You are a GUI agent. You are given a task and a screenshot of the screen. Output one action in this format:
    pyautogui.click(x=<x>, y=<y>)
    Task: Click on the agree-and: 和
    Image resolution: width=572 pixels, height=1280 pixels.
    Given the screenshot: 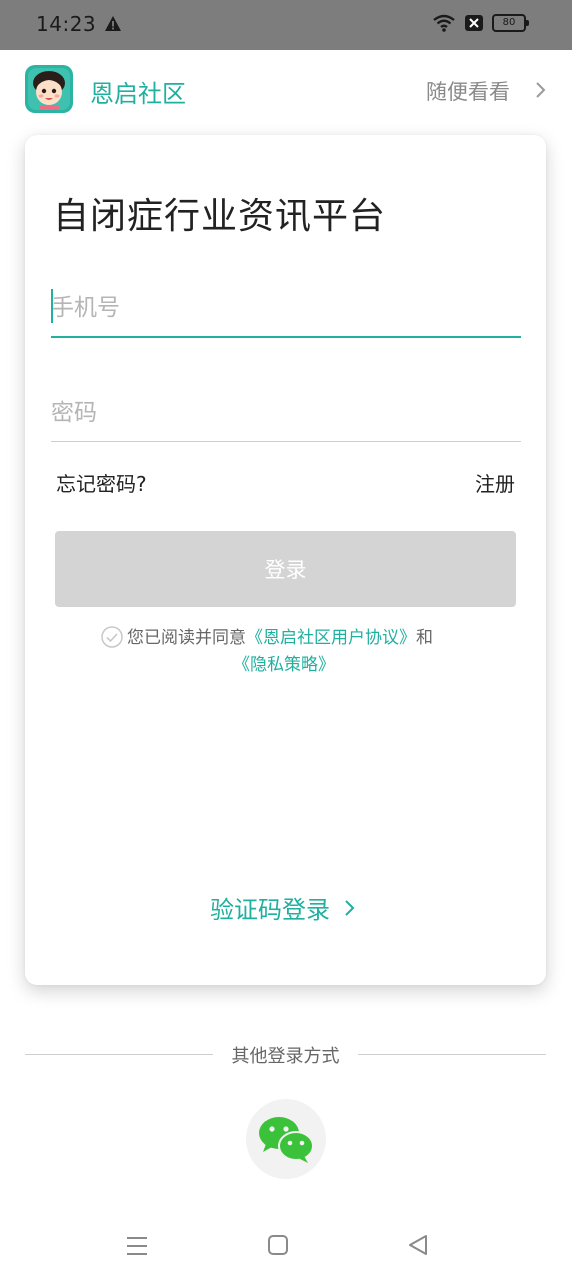 What is the action you would take?
    pyautogui.click(x=424, y=638)
    